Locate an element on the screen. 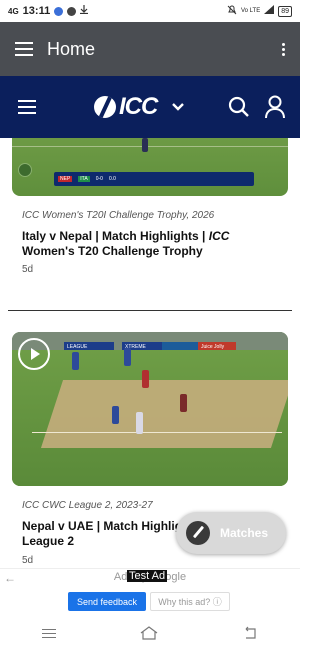  clock: 13:11 is located at coordinates (36, 11).